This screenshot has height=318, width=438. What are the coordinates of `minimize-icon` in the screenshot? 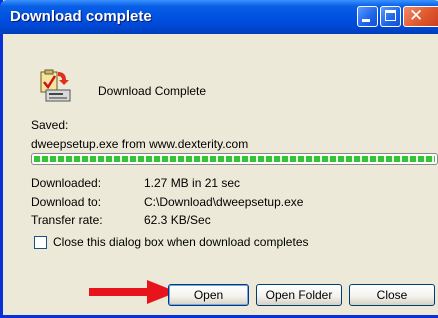 It's located at (366, 20).